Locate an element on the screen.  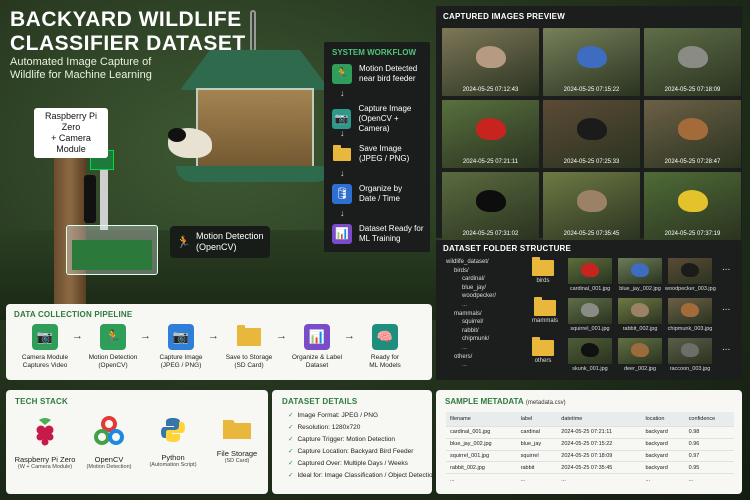
image-timestamp: 2024-05-25 07:12:43 is located at coordinates (490, 90).